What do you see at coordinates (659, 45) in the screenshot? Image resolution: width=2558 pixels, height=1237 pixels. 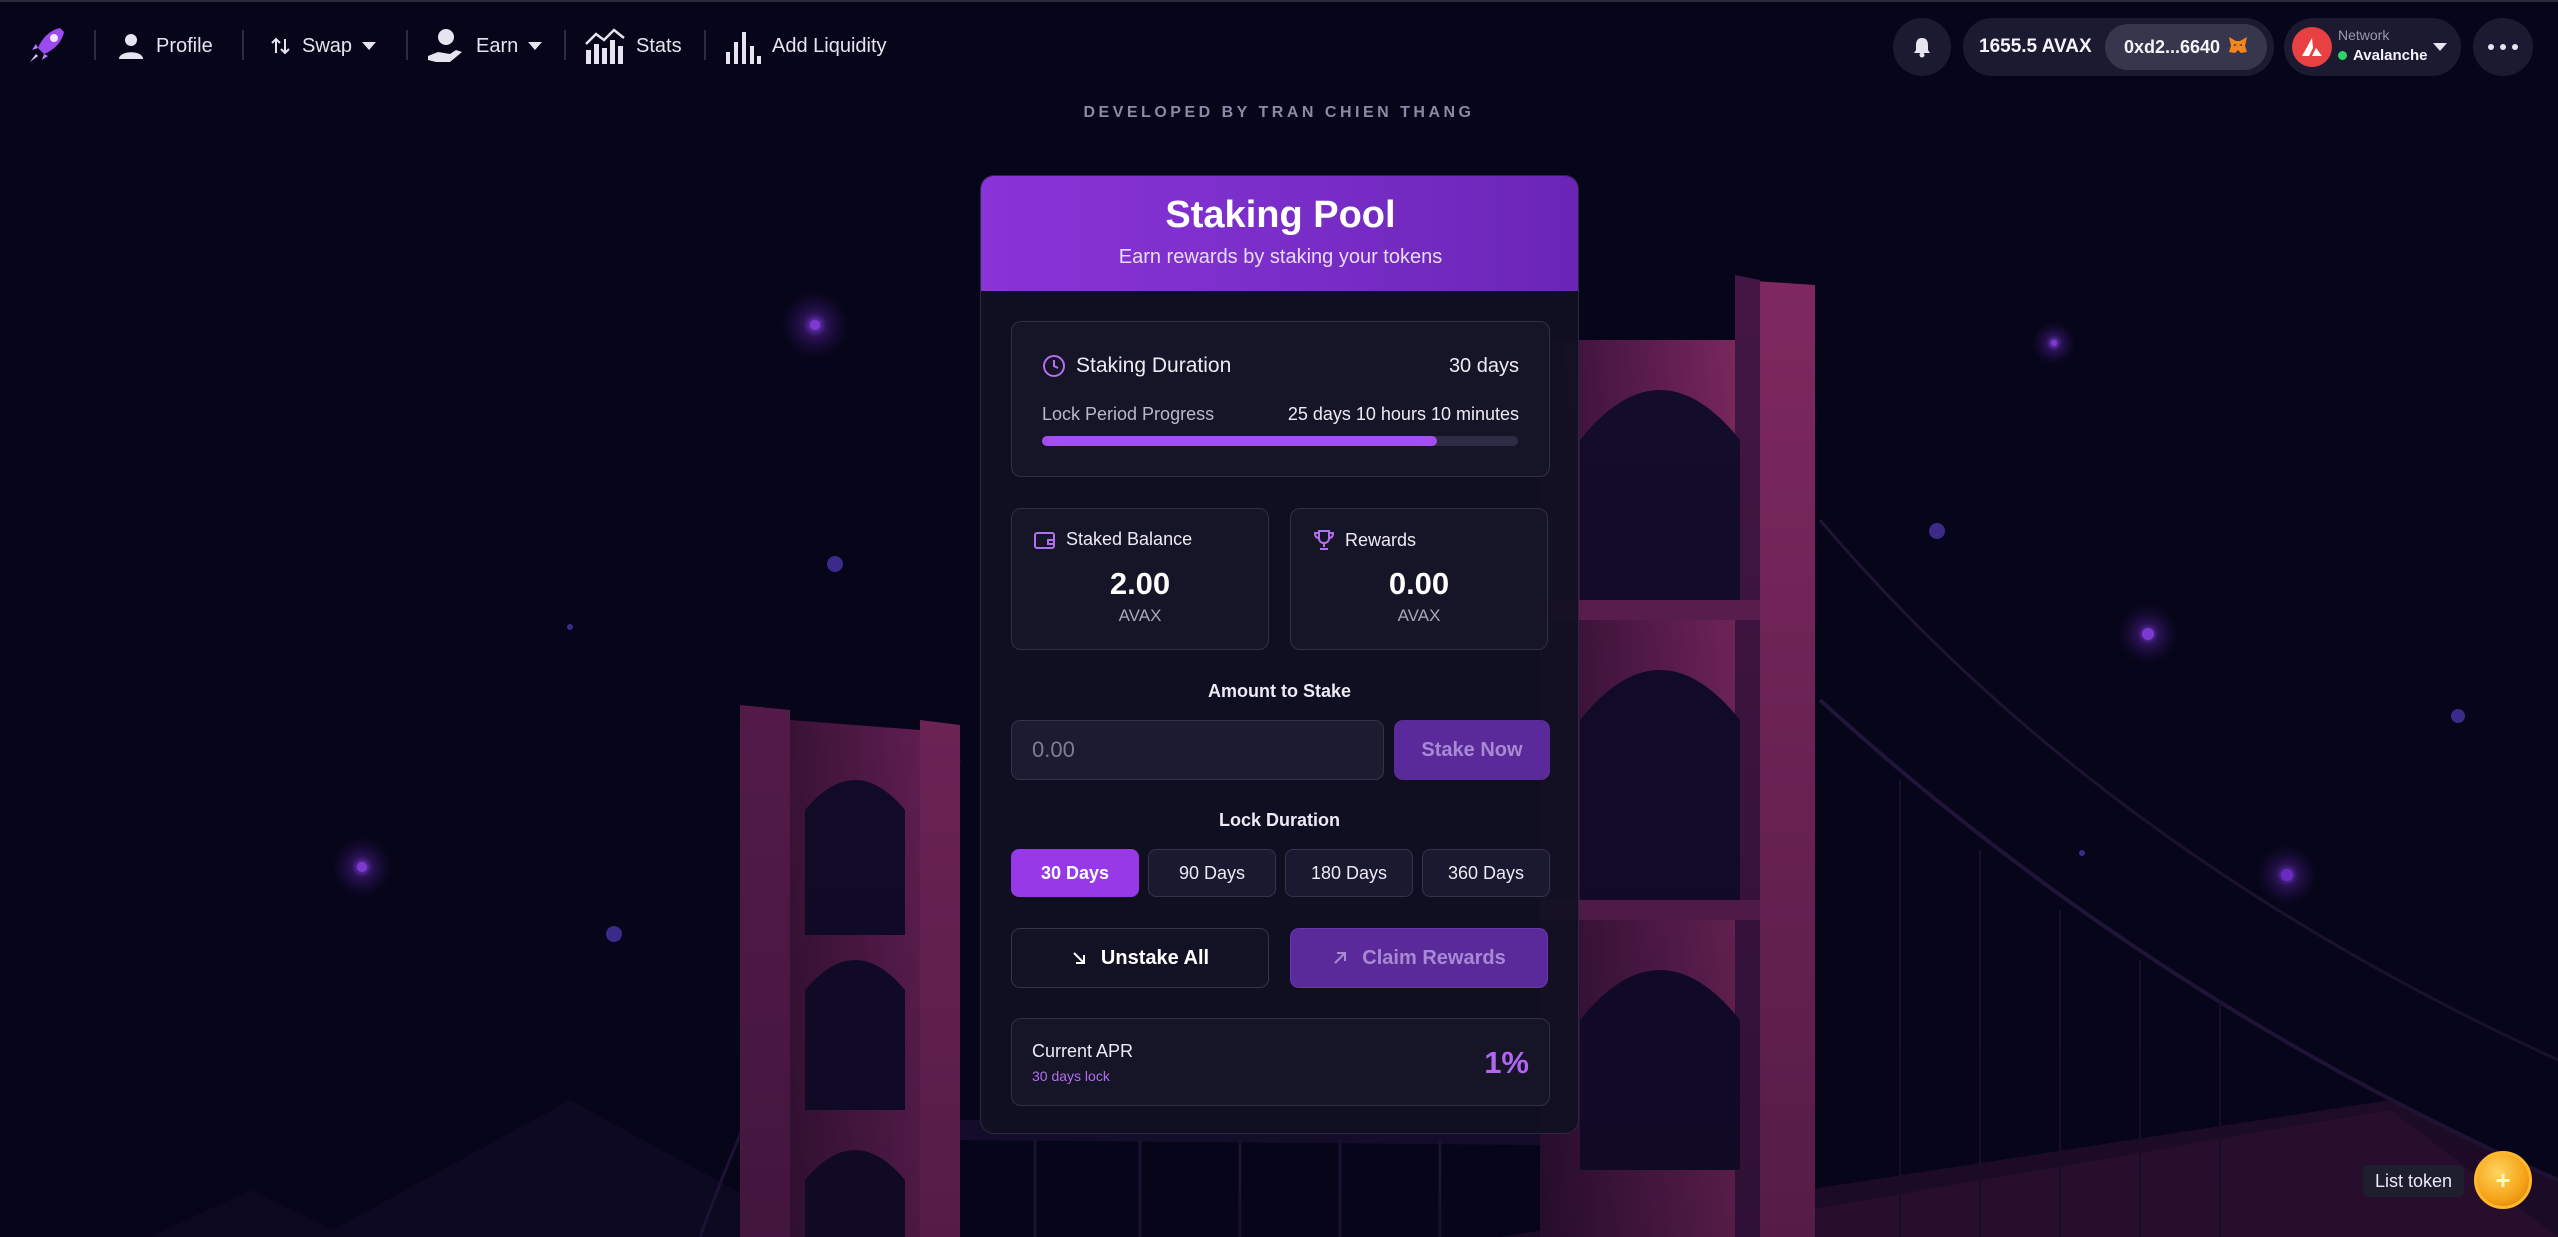 I see `nav-stats-label: Stats` at bounding box center [659, 45].